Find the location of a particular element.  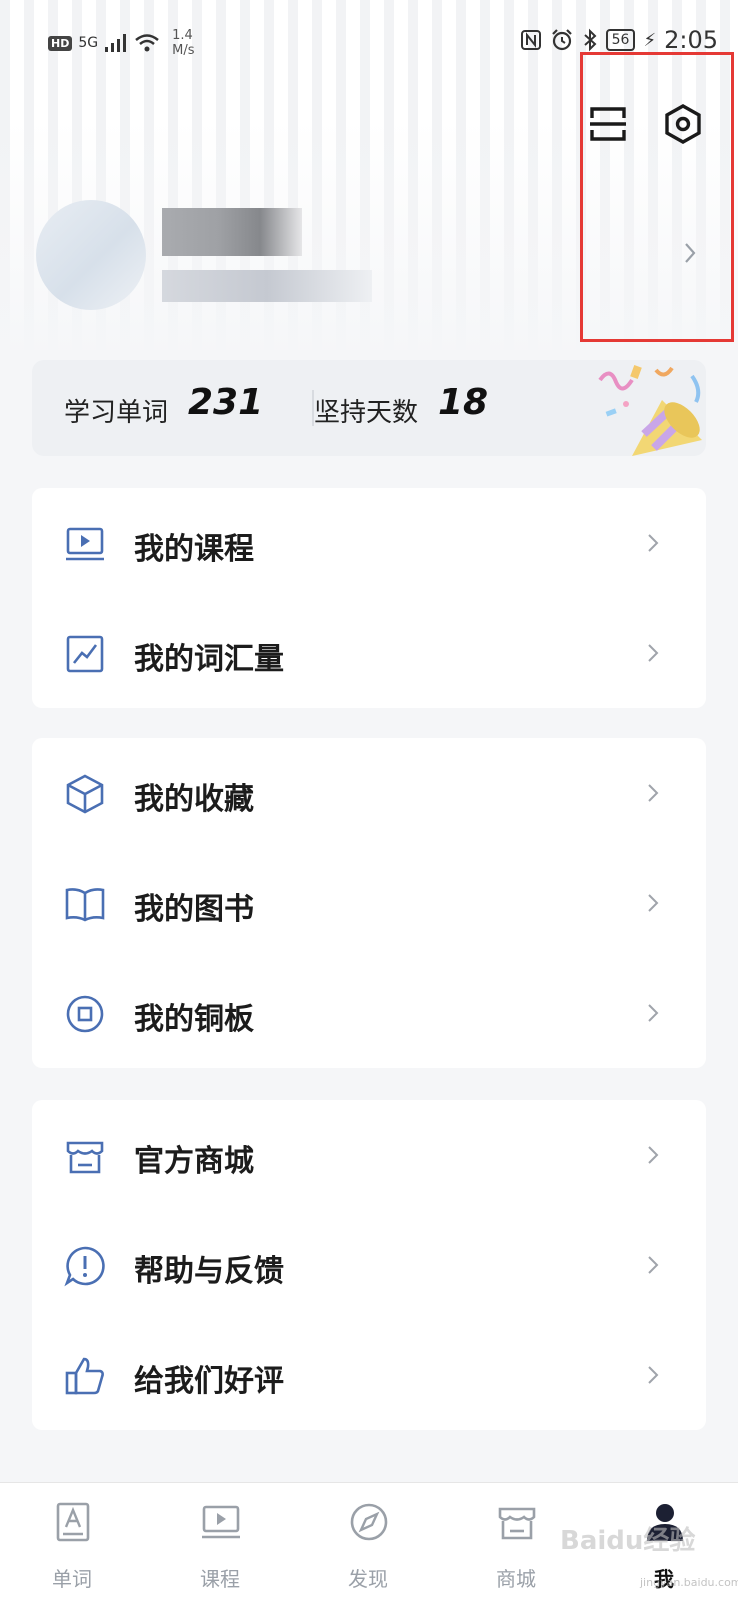

streak-days-label: 坚持天数 is located at coordinates (366, 413).